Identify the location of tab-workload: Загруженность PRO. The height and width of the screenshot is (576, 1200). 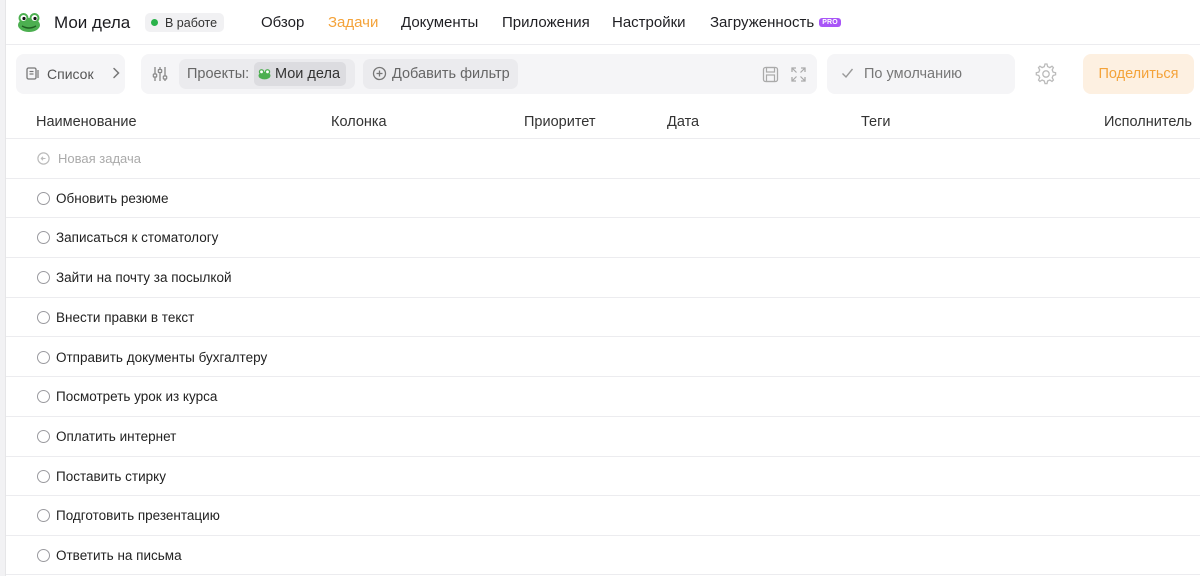
(775, 22).